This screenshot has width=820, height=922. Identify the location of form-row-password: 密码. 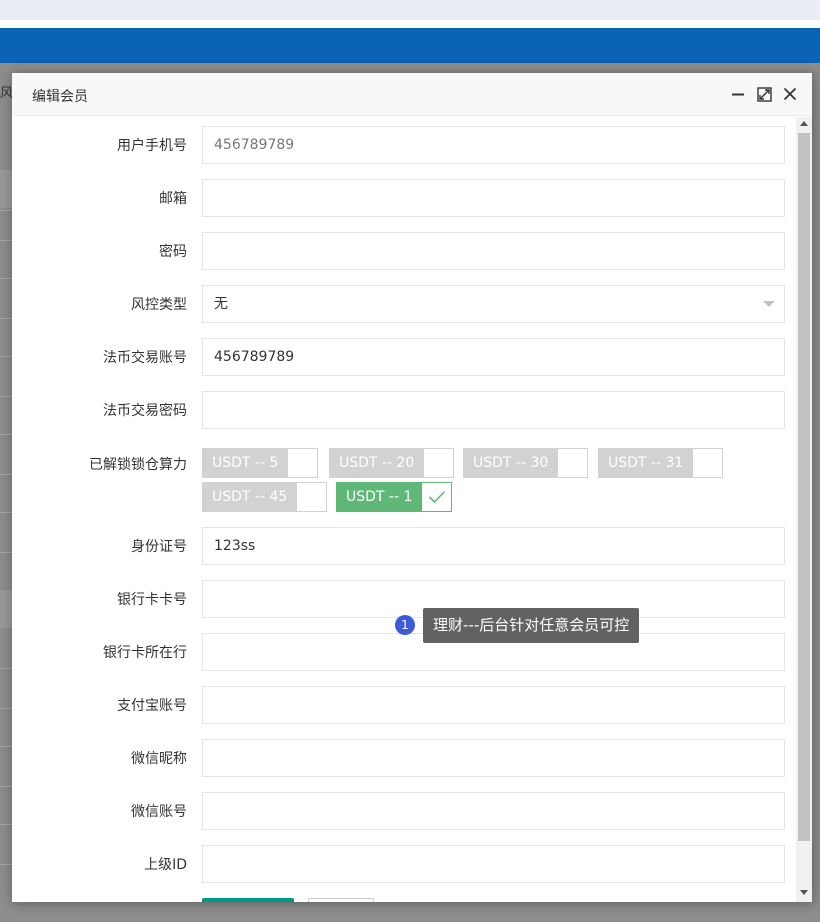
(412, 251).